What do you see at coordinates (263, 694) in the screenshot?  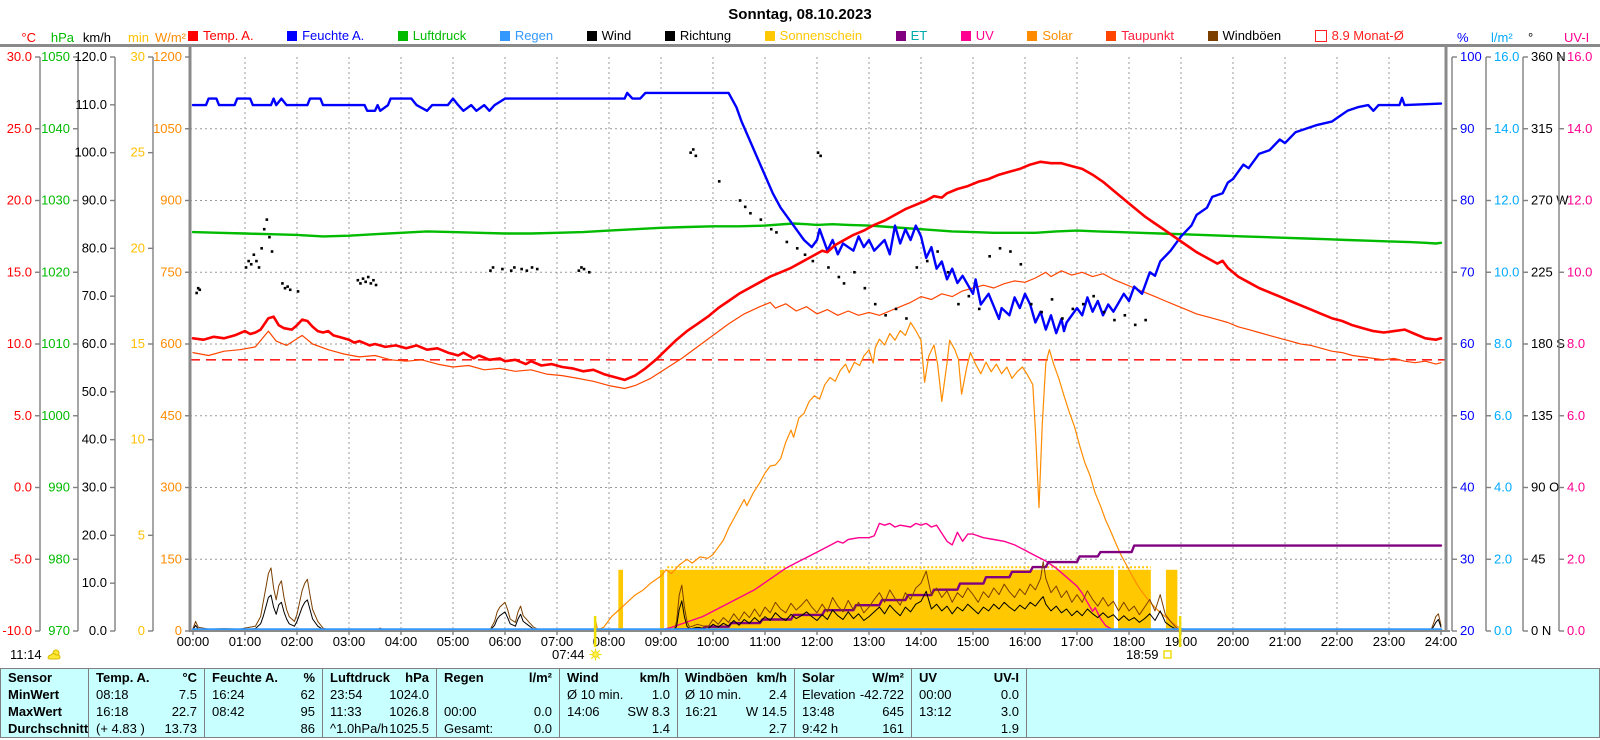 I see `table-row: 16:24 62` at bounding box center [263, 694].